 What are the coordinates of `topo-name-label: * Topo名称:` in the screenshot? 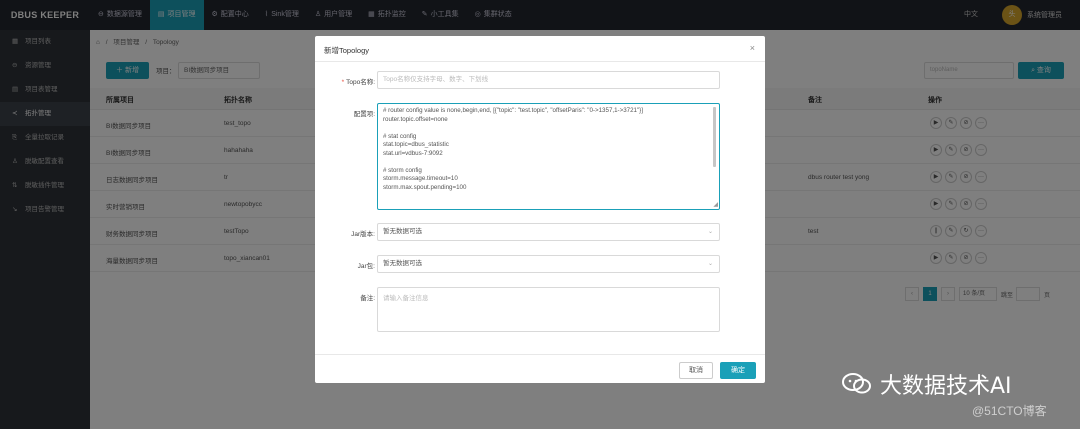 It's located at (345, 81).